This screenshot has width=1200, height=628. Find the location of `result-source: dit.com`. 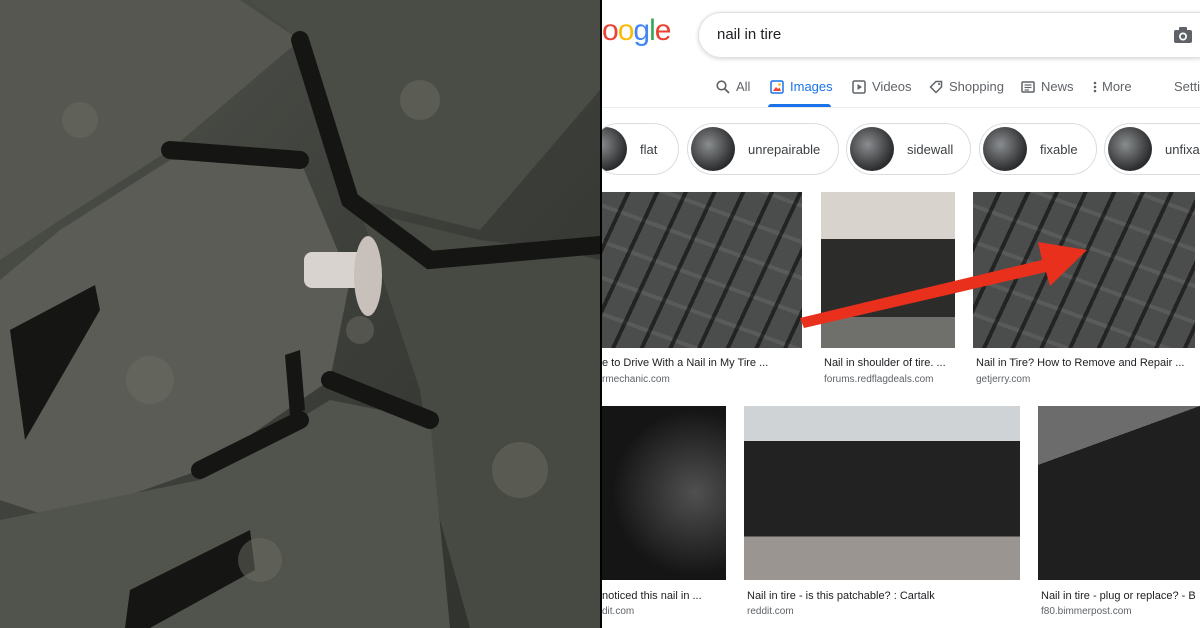

result-source: dit.com is located at coordinates (618, 611).